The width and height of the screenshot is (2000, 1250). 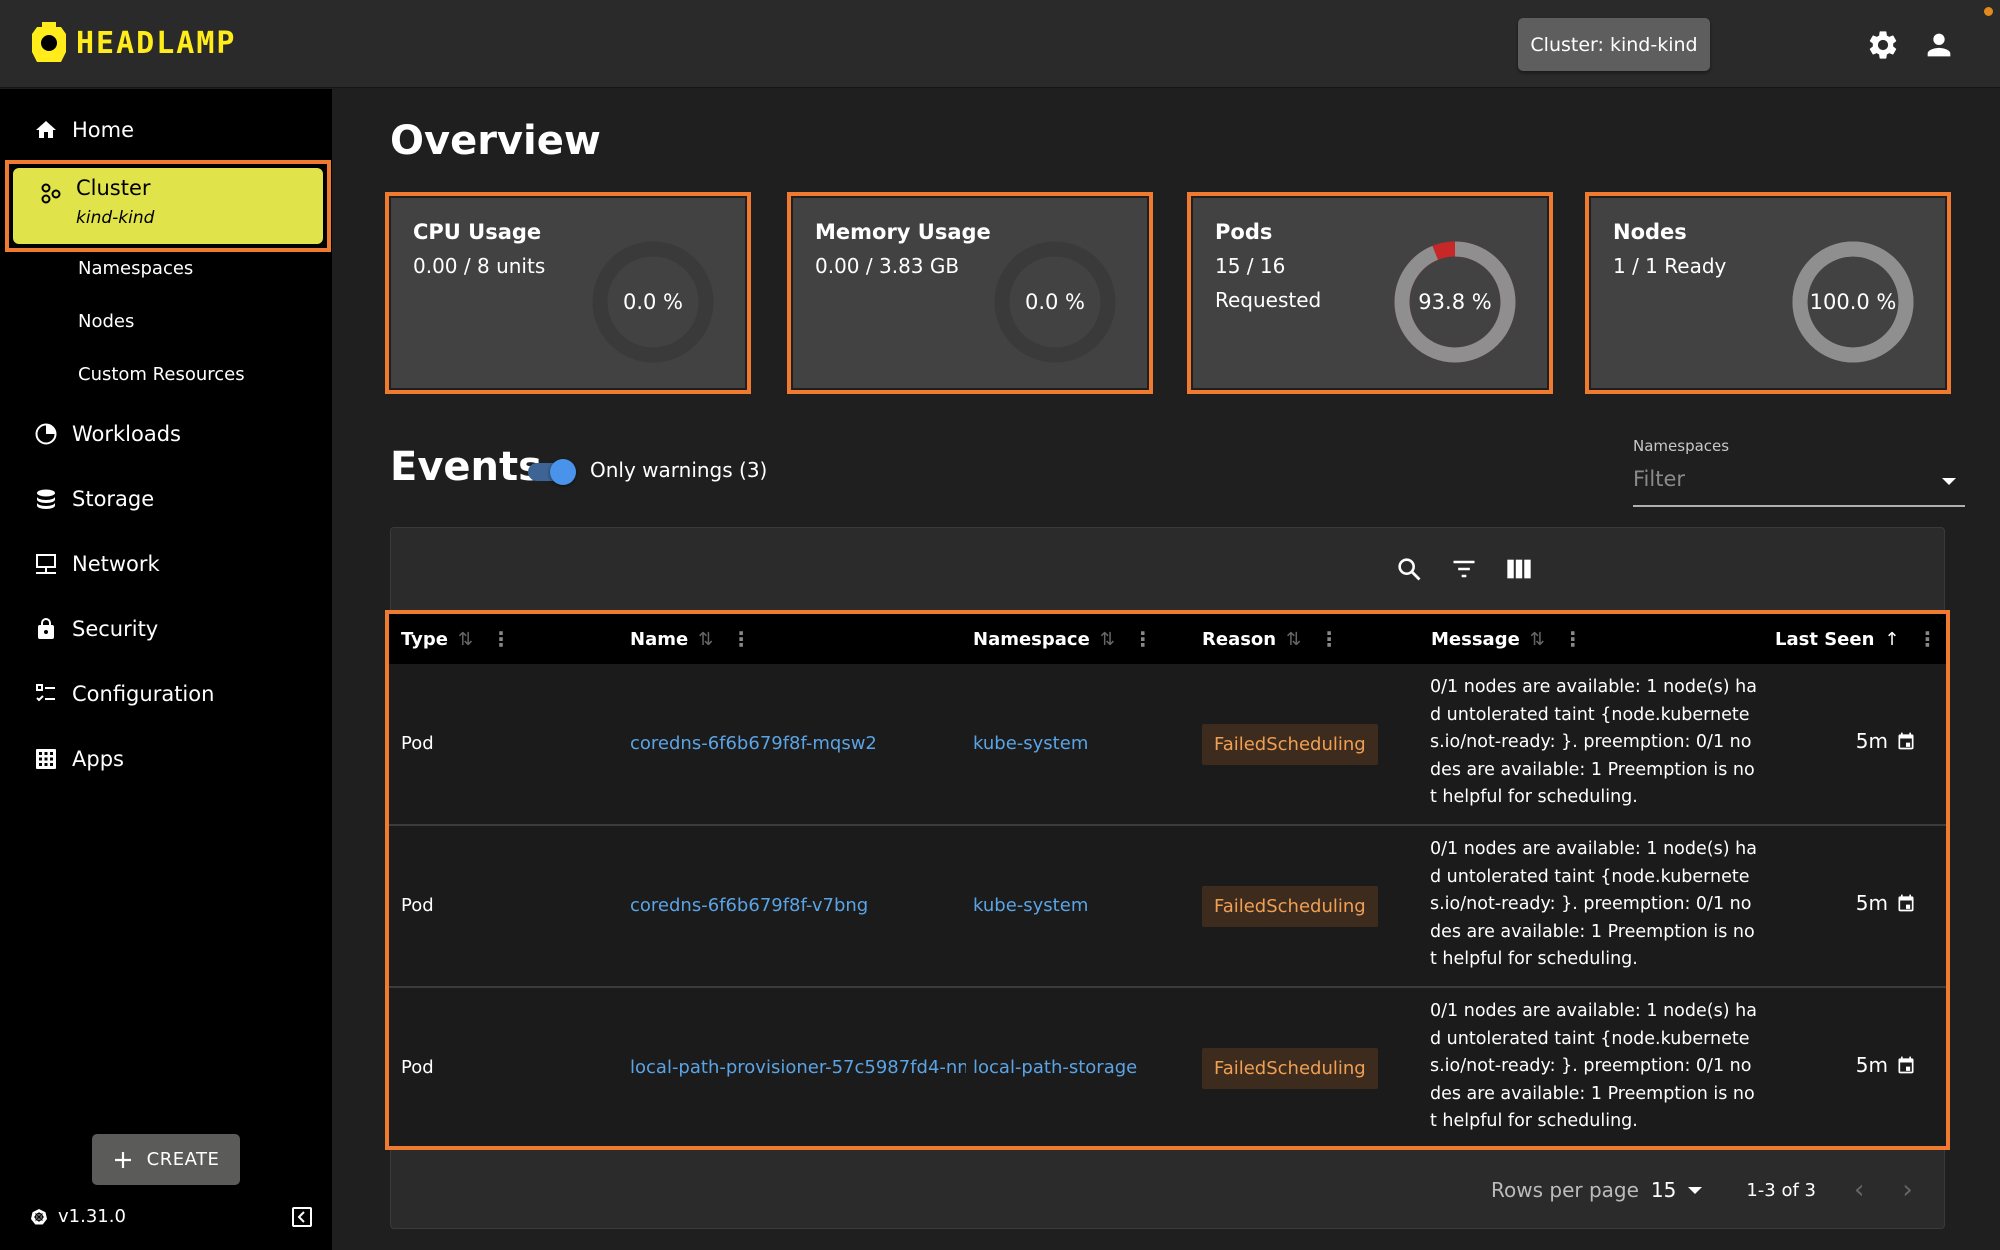 What do you see at coordinates (1239, 639) in the screenshot?
I see `column-label: Reason` at bounding box center [1239, 639].